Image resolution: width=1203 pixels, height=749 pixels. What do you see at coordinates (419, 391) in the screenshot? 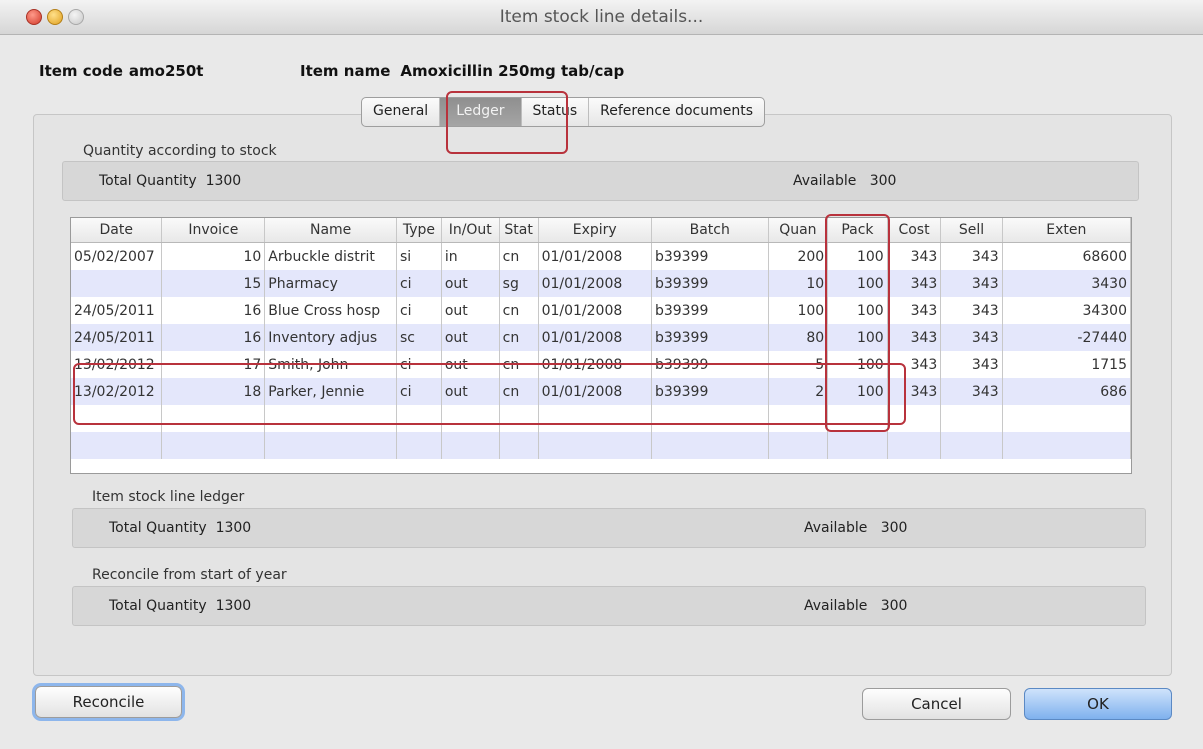
I see `table-cell: ci` at bounding box center [419, 391].